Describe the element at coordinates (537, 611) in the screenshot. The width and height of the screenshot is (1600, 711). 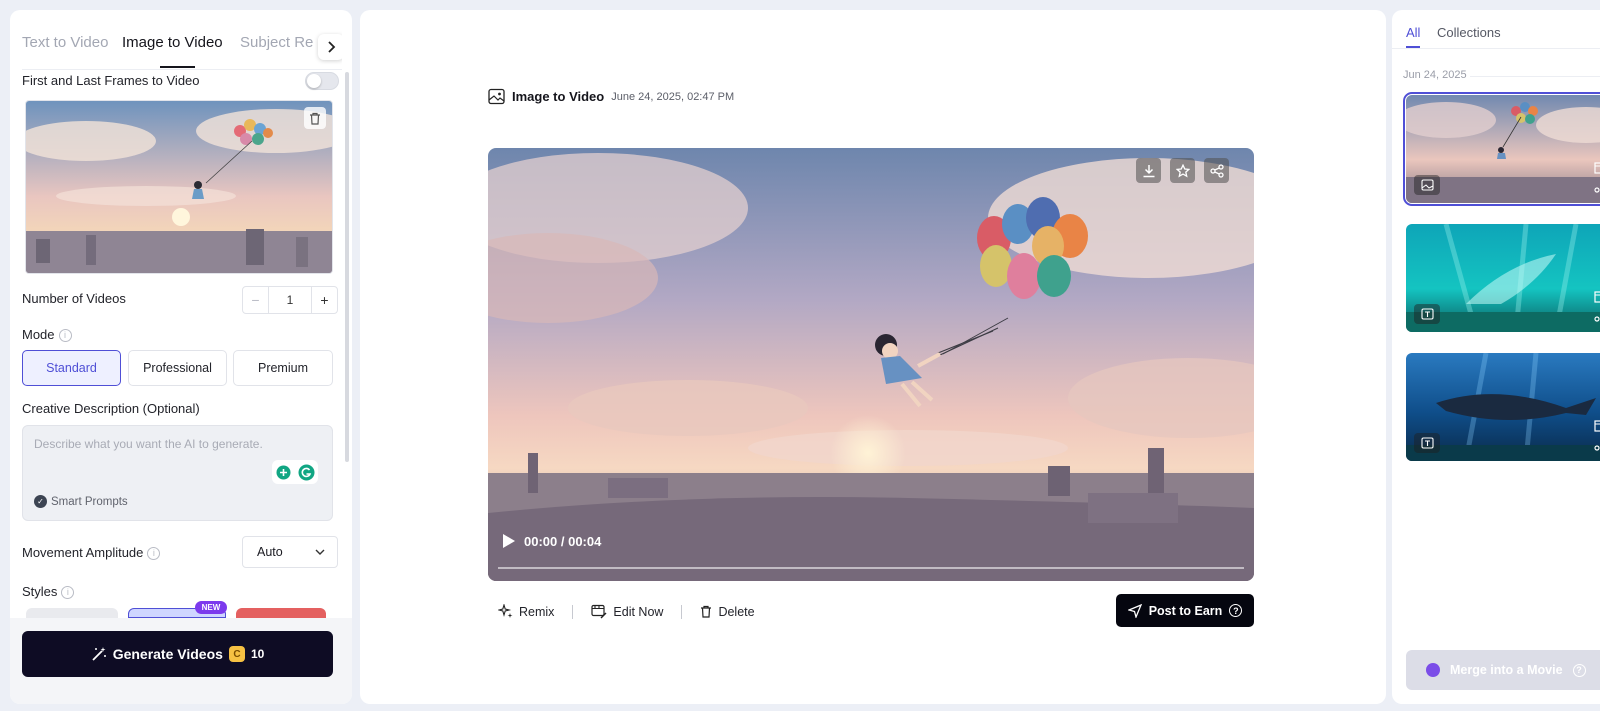
I see `remix-label: Remix` at that location.